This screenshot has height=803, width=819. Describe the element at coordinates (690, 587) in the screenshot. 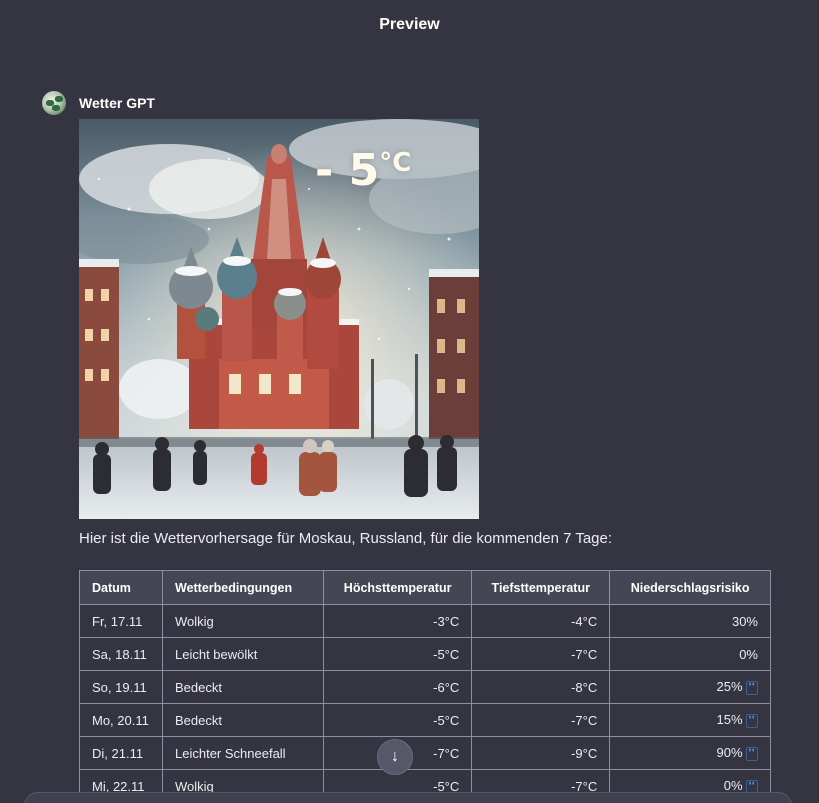

I see `column-header-precip: Niederschlagsrisiko` at that location.